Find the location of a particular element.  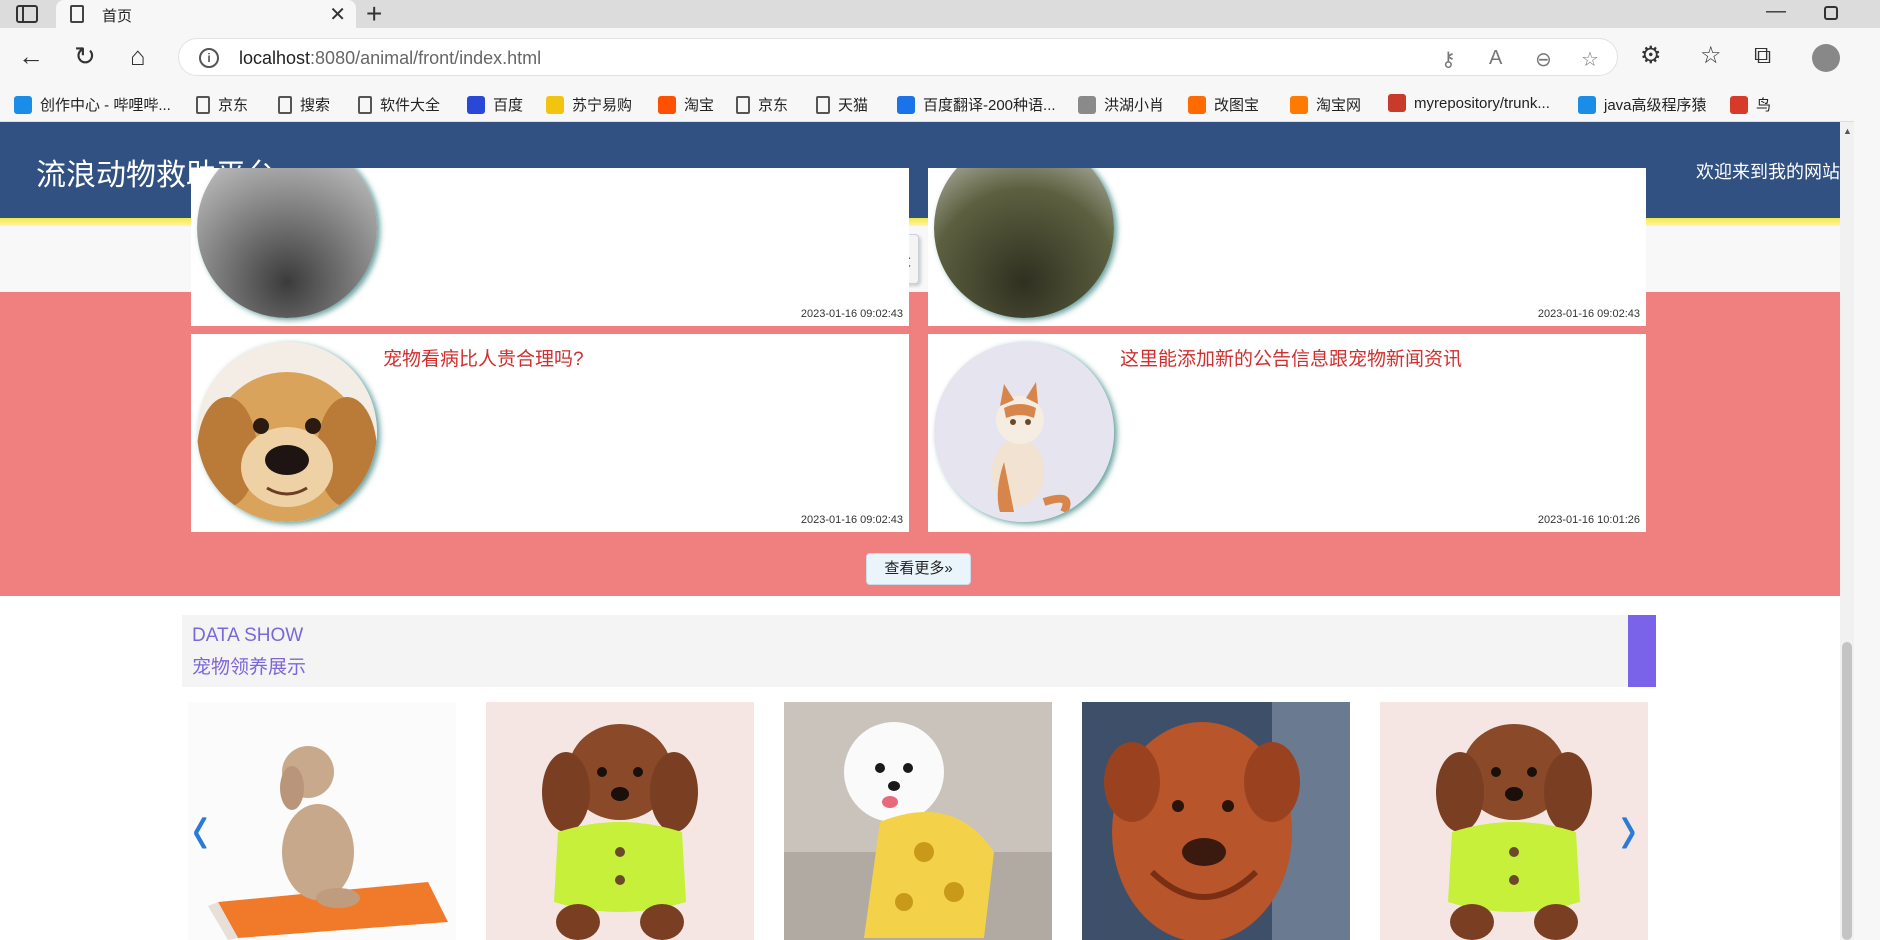

bookmark-label: 淘宝 is located at coordinates (699, 105).